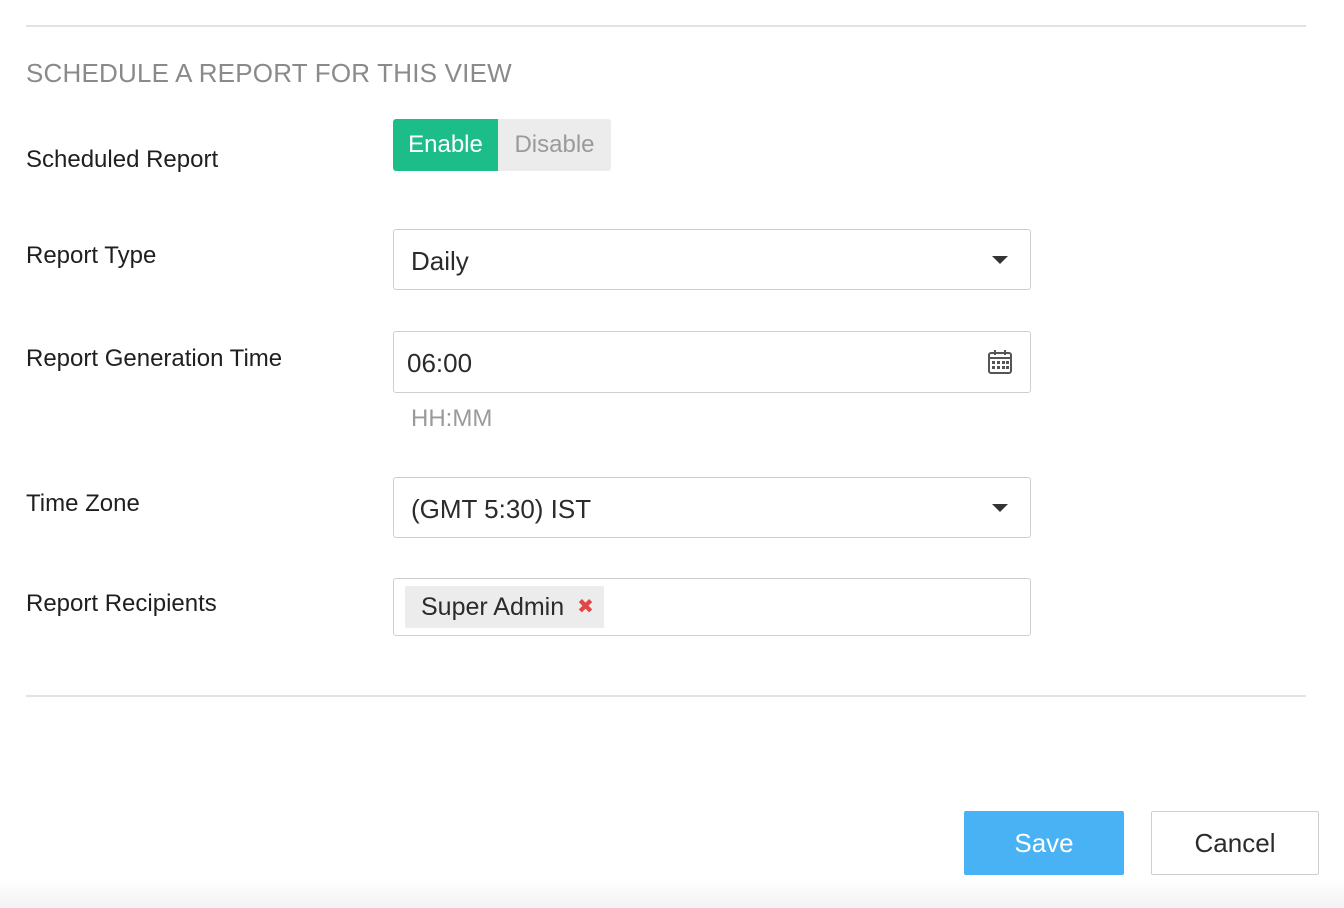 This screenshot has width=1344, height=908. Describe the element at coordinates (585, 607) in the screenshot. I see `close-icon: ✖` at that location.